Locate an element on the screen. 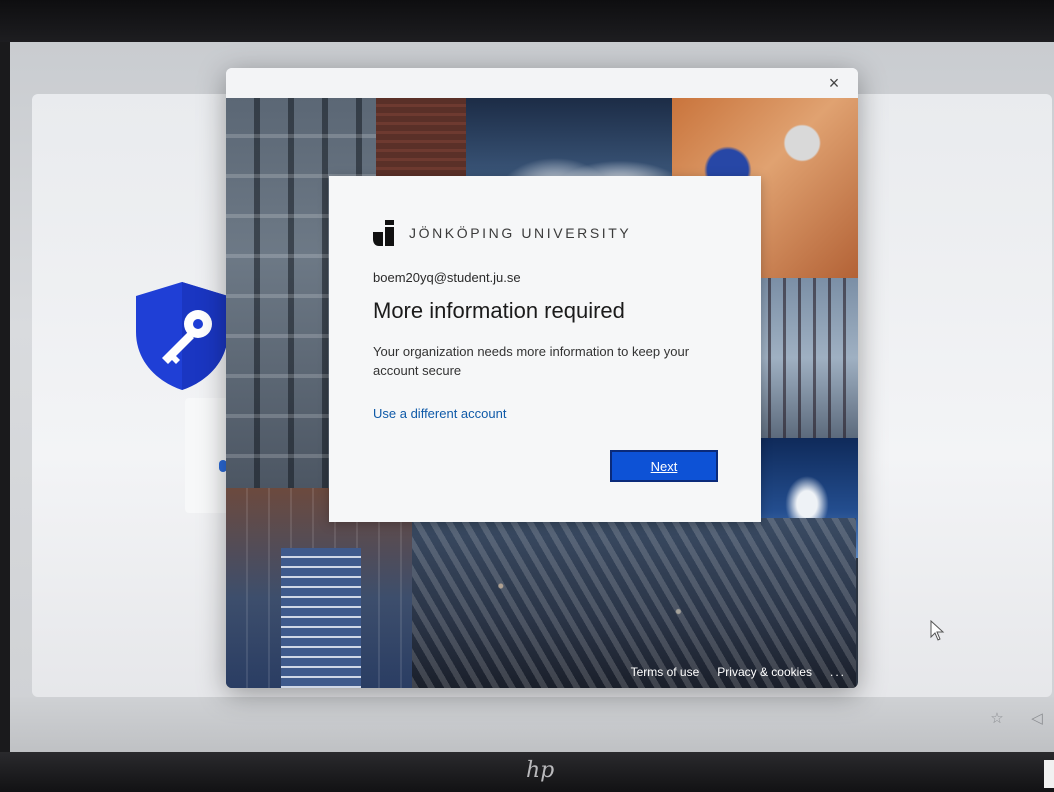 The width and height of the screenshot is (1054, 792). mouse-pointer-icon is located at coordinates (938, 630).